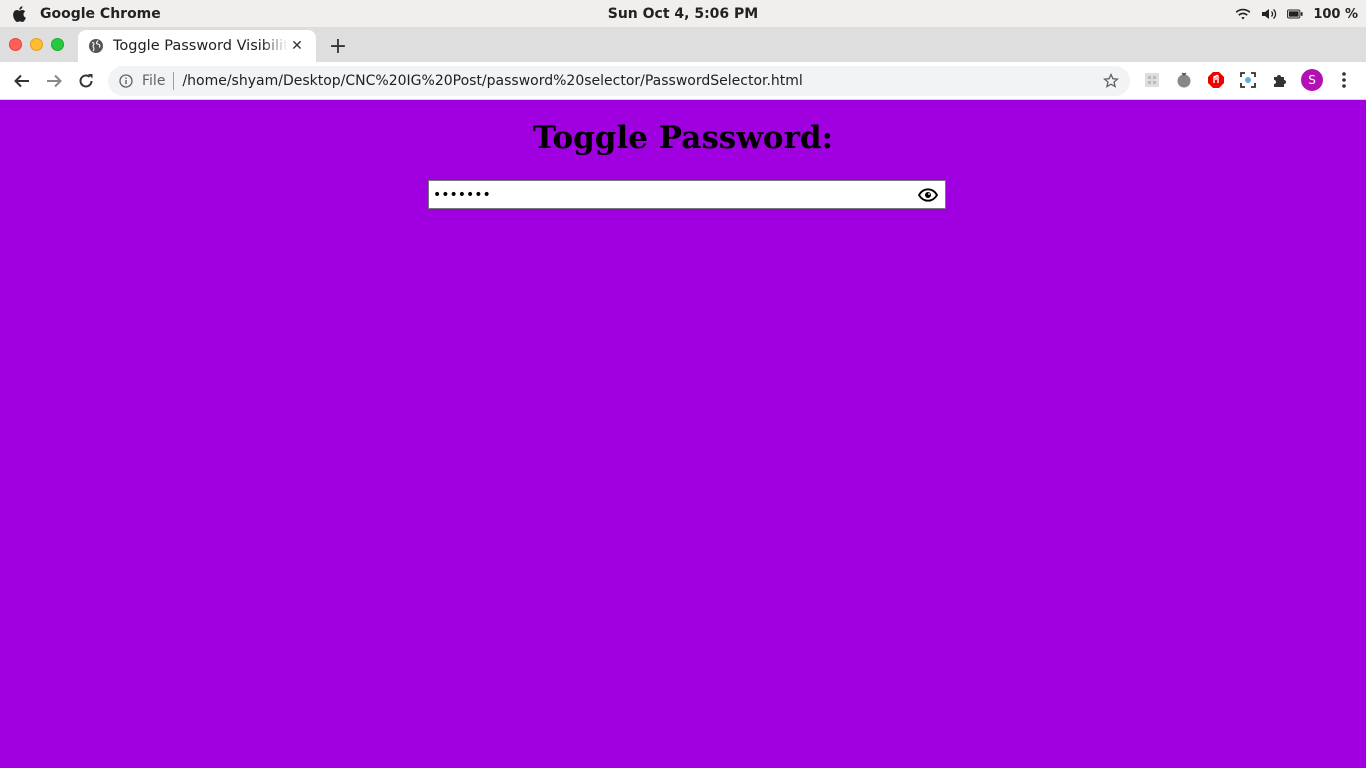  I want to click on forward-button, so click(54, 81).